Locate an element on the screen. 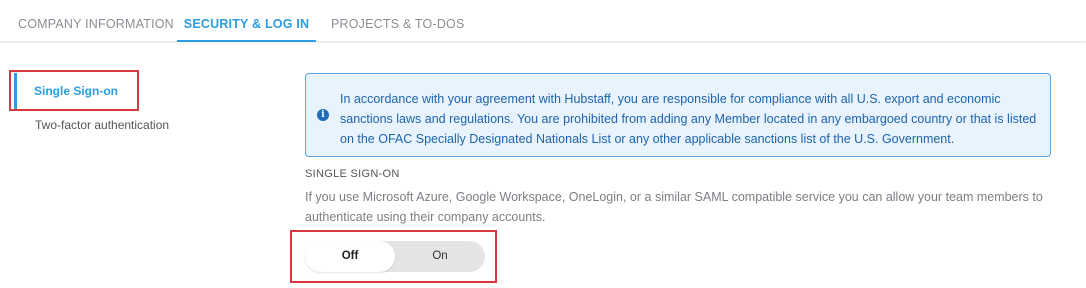 The height and width of the screenshot is (288, 1086). section-title: SINGLE SIGN-ON is located at coordinates (352, 174).